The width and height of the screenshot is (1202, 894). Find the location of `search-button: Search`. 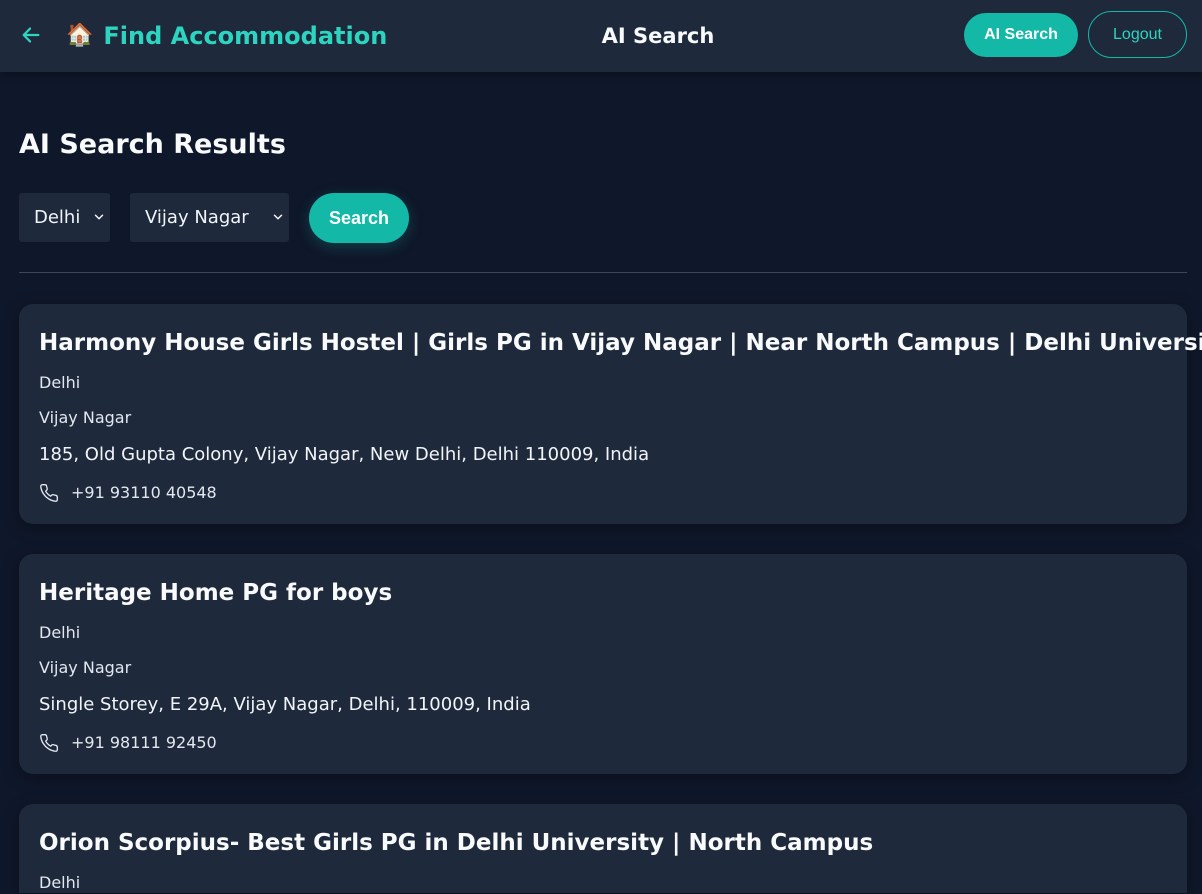

search-button: Search is located at coordinates (359, 218).